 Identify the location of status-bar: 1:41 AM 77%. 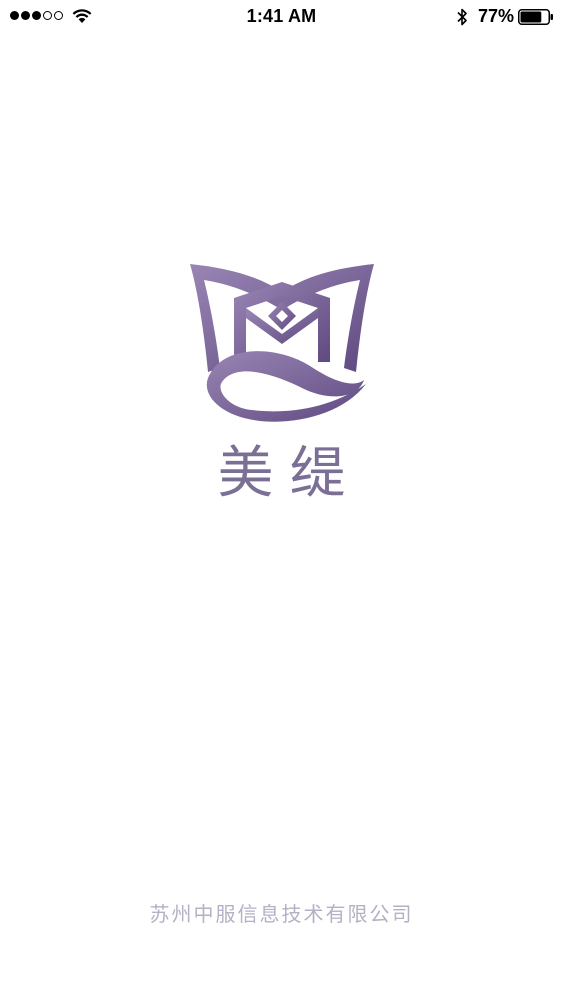
(281, 17).